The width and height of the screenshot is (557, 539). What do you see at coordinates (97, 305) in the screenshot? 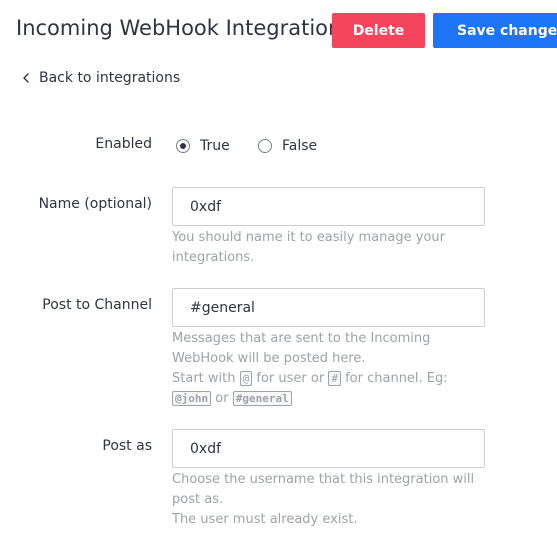
I see `channel-label: Post to Channel` at bounding box center [97, 305].